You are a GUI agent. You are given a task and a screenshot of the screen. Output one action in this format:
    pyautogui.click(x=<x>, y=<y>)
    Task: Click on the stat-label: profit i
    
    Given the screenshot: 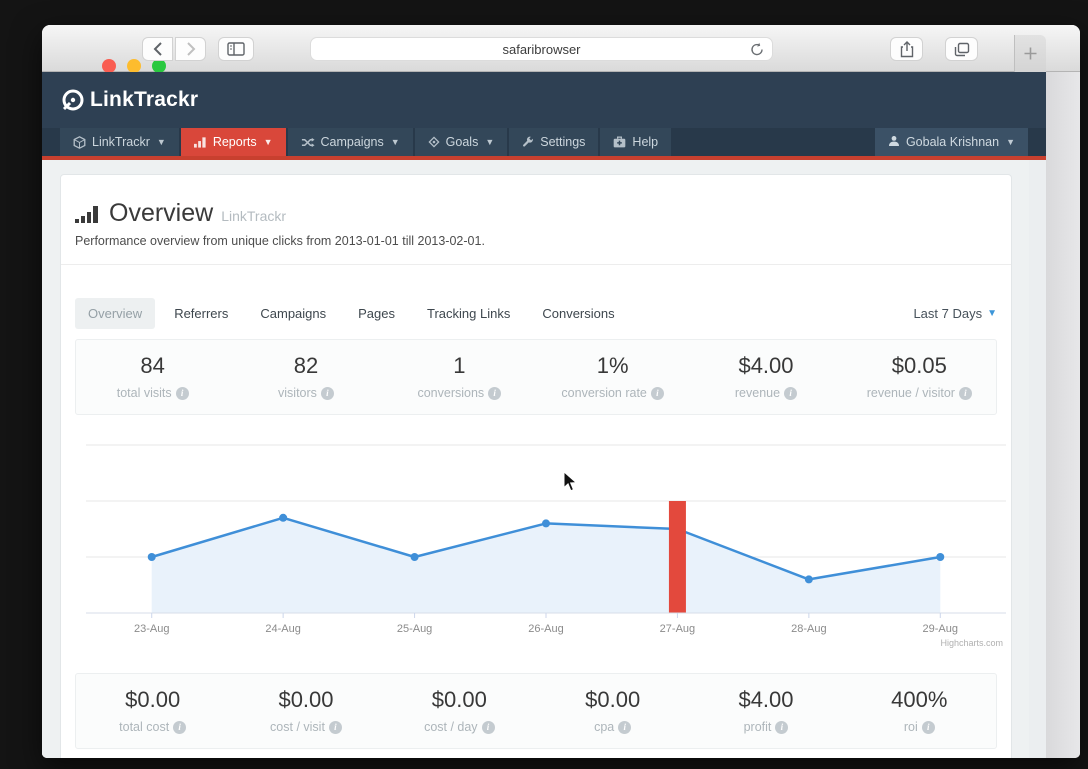 What is the action you would take?
    pyautogui.click(x=765, y=727)
    